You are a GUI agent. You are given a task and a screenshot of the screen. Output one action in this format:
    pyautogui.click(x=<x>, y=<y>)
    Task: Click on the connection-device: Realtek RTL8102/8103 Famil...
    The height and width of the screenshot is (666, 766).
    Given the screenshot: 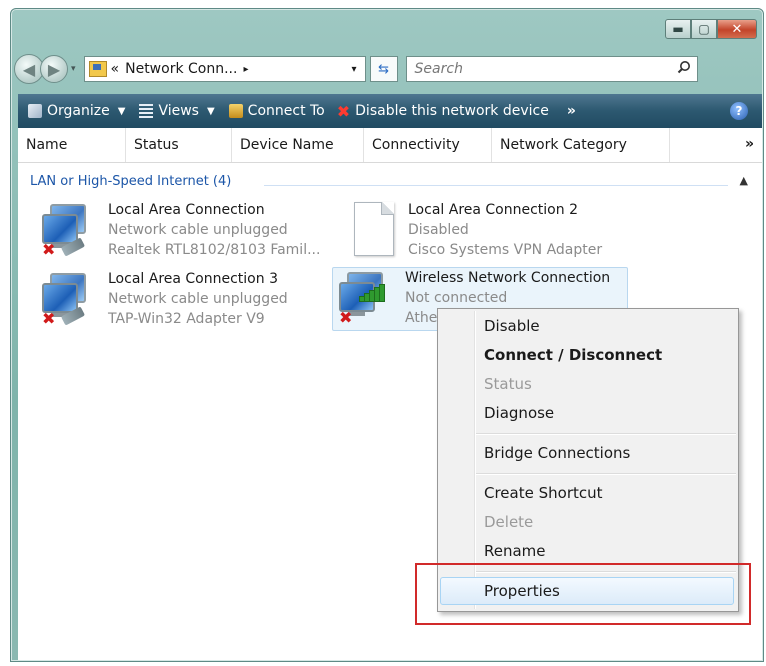 What is the action you would take?
    pyautogui.click(x=214, y=250)
    